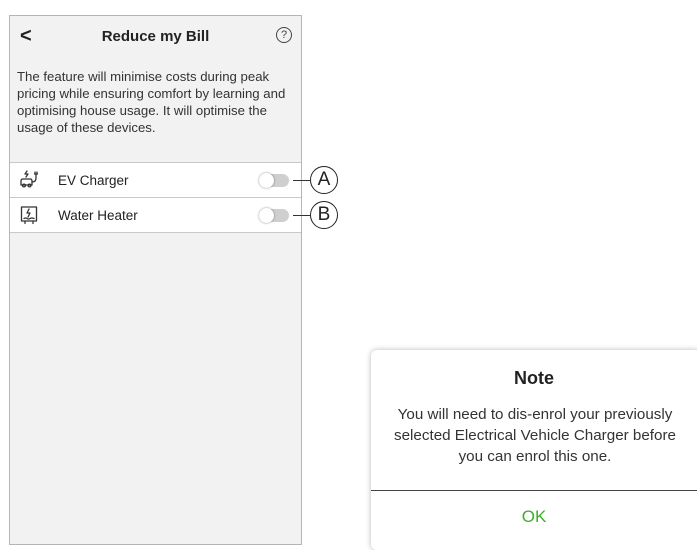 The image size is (697, 550). Describe the element at coordinates (301, 215) in the screenshot. I see `callout-line-b` at that location.